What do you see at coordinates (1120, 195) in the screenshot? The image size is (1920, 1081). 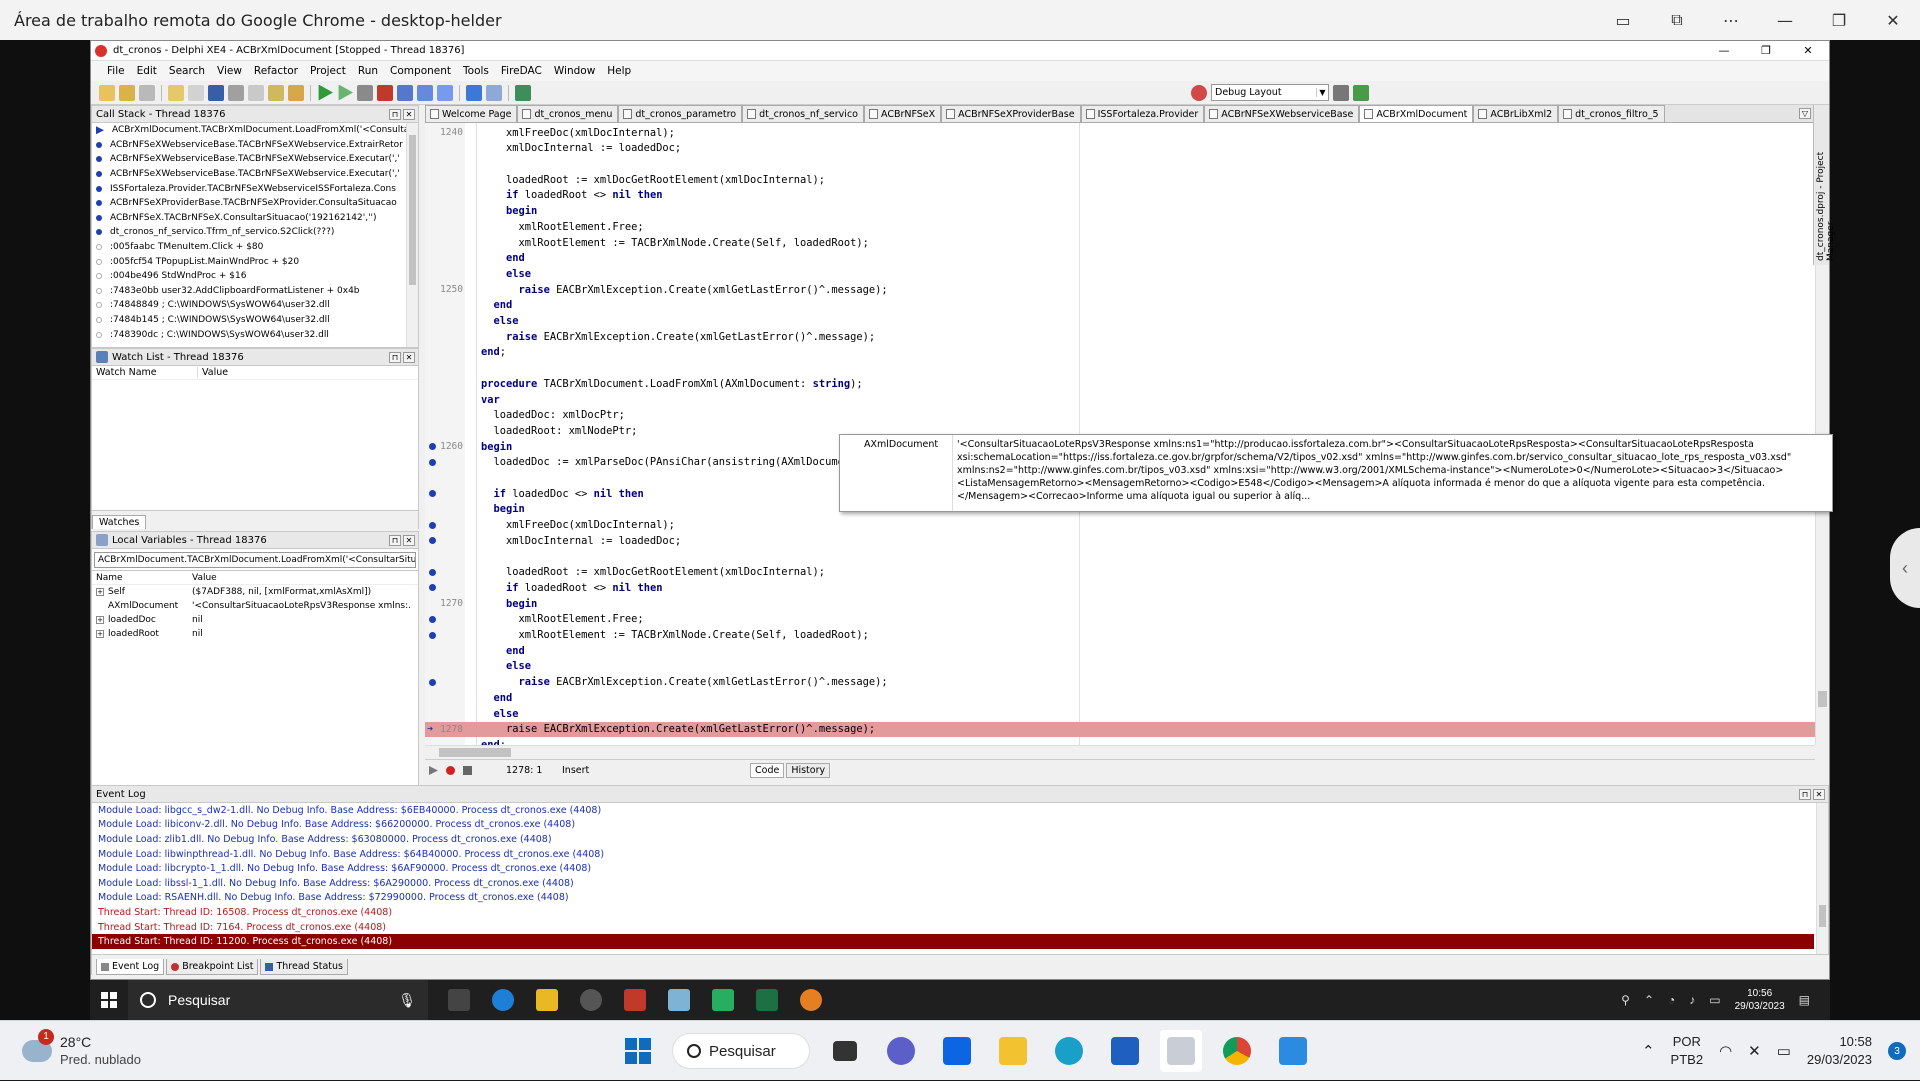 I see `code-line: if loadedRoot <> nil then` at bounding box center [1120, 195].